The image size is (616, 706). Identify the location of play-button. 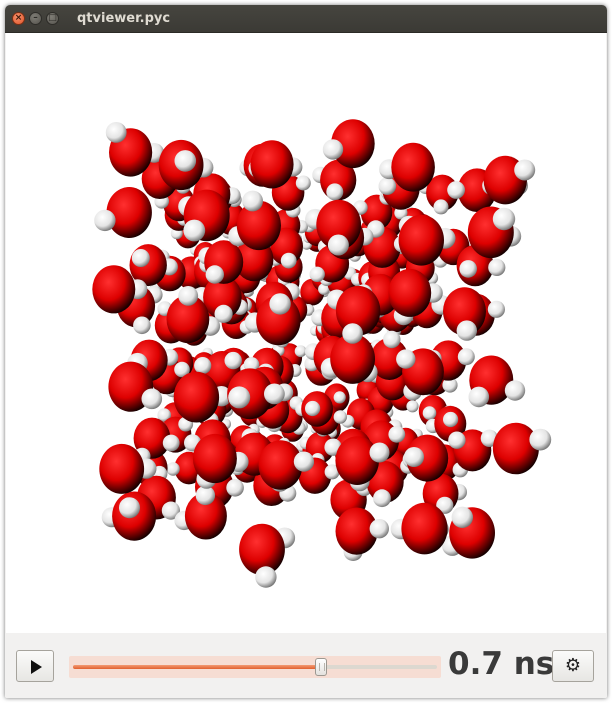
(35, 666).